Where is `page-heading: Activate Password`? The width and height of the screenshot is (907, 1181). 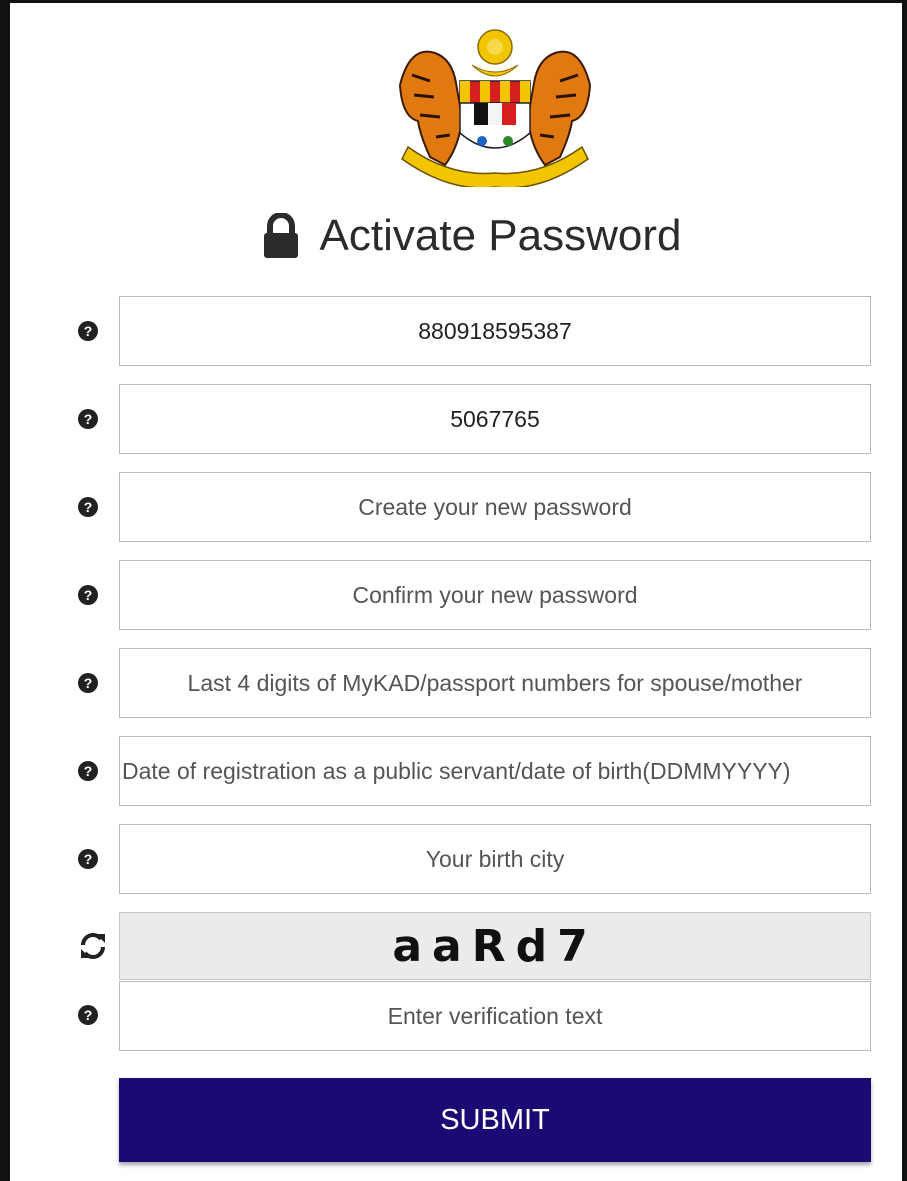
page-heading: Activate Password is located at coordinates (458, 236).